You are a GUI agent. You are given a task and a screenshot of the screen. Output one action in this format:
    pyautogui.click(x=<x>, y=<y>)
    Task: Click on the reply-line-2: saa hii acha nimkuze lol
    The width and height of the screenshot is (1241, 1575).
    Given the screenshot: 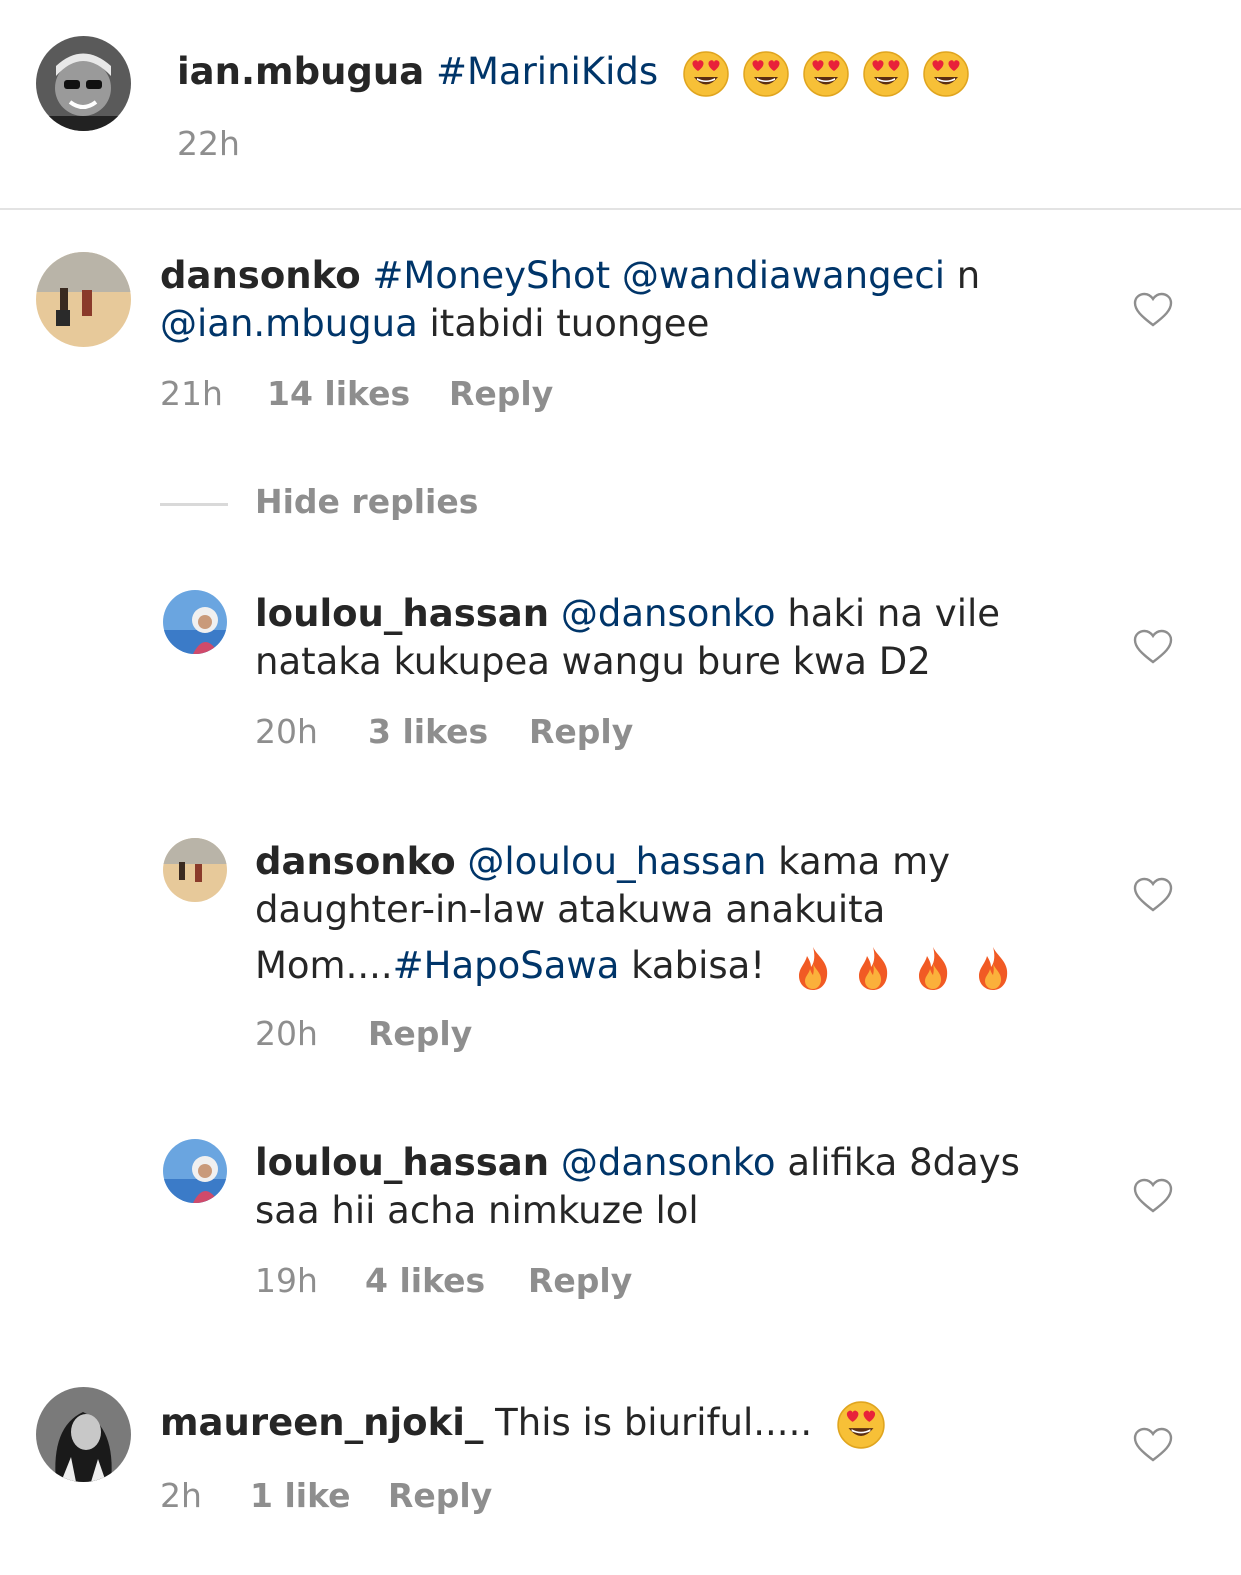 What is the action you would take?
    pyautogui.click(x=477, y=1210)
    